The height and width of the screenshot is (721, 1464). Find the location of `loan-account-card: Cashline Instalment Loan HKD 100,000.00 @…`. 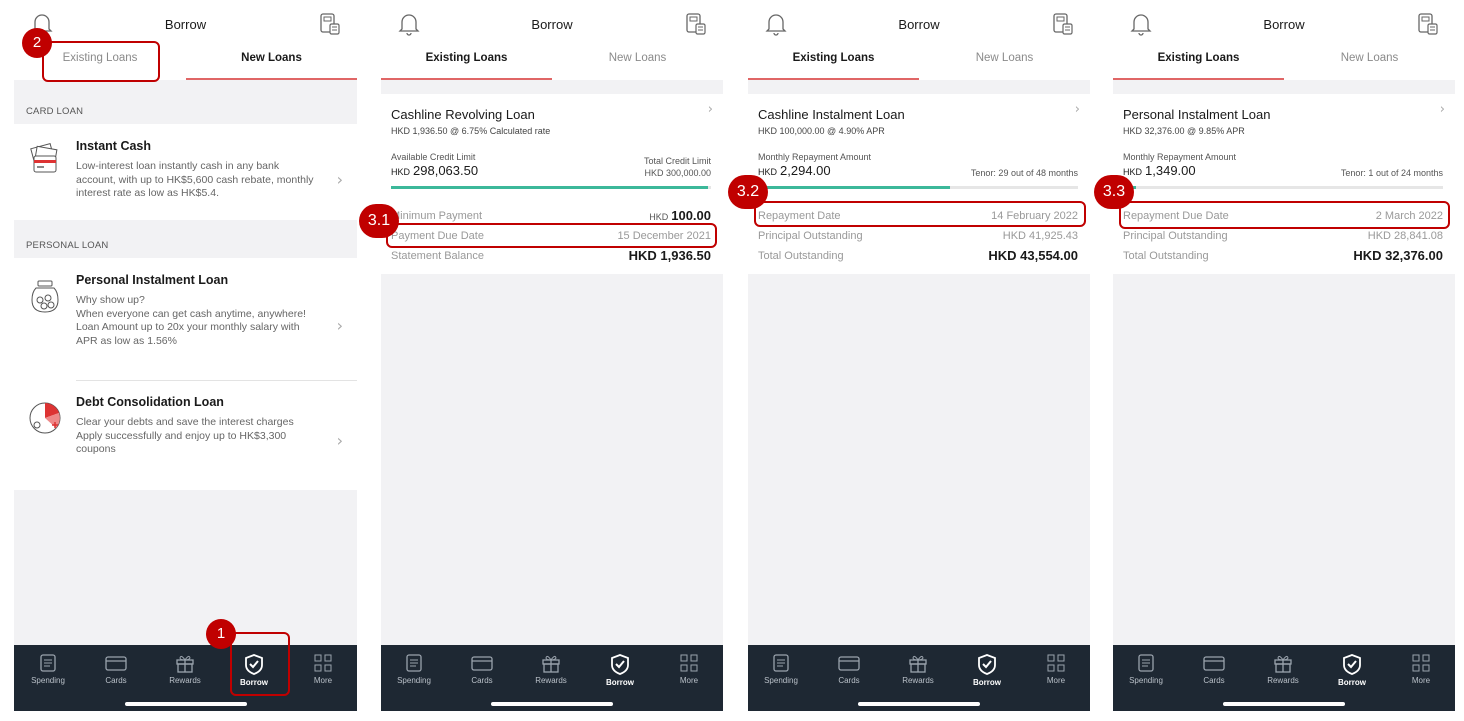

loan-account-card: Cashline Instalment Loan HKD 100,000.00 @… is located at coordinates (919, 184).